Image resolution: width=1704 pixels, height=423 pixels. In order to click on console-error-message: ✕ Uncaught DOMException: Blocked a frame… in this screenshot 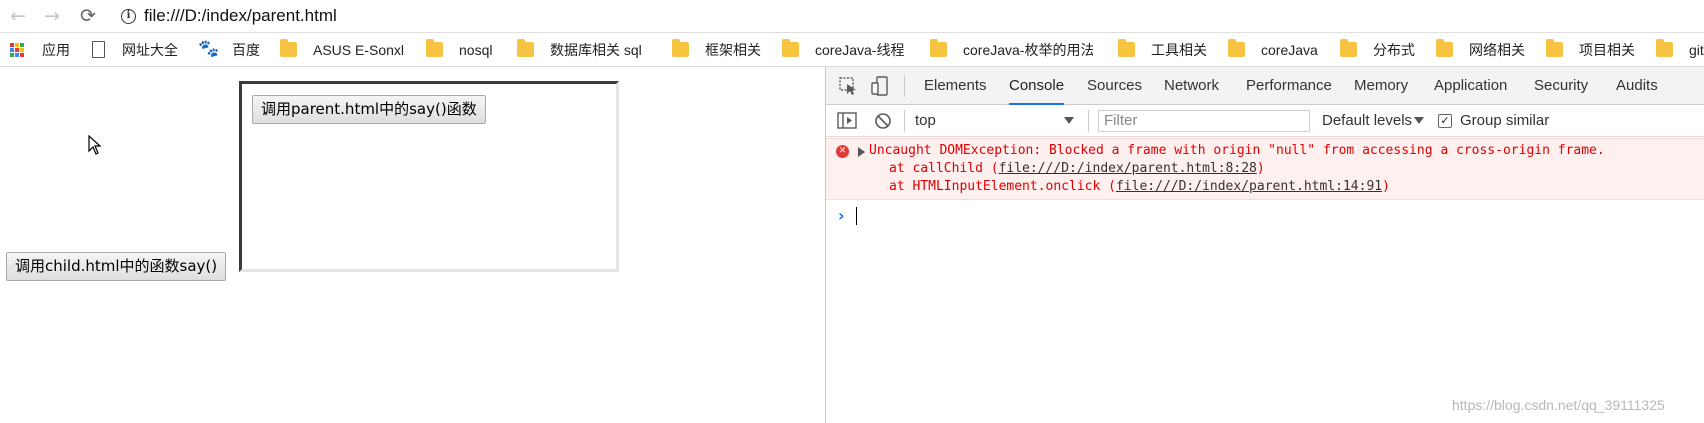, I will do `click(1265, 169)`.